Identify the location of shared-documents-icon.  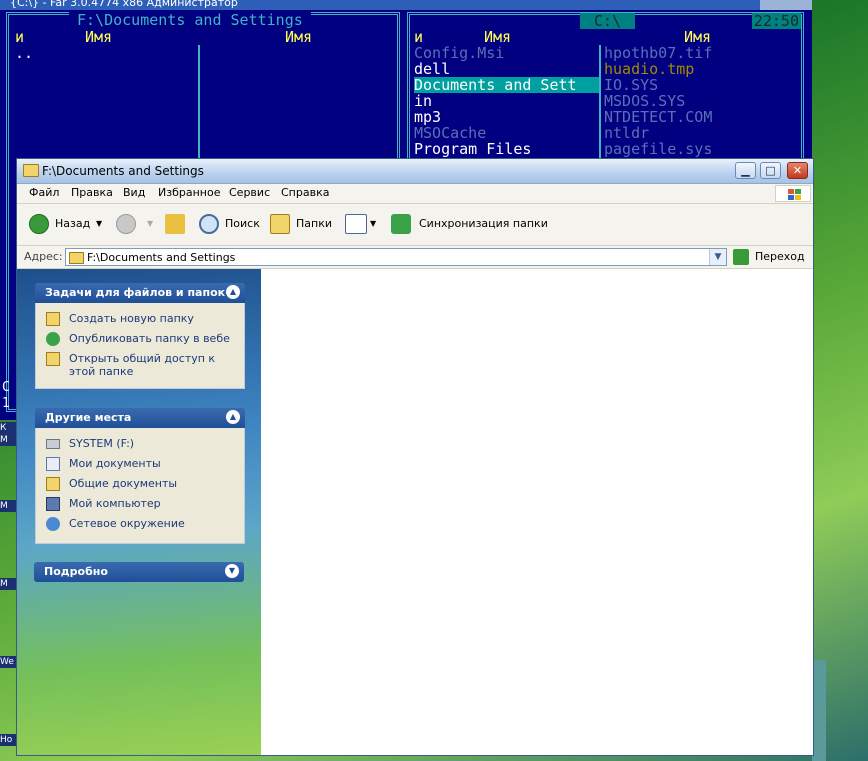
(53, 484).